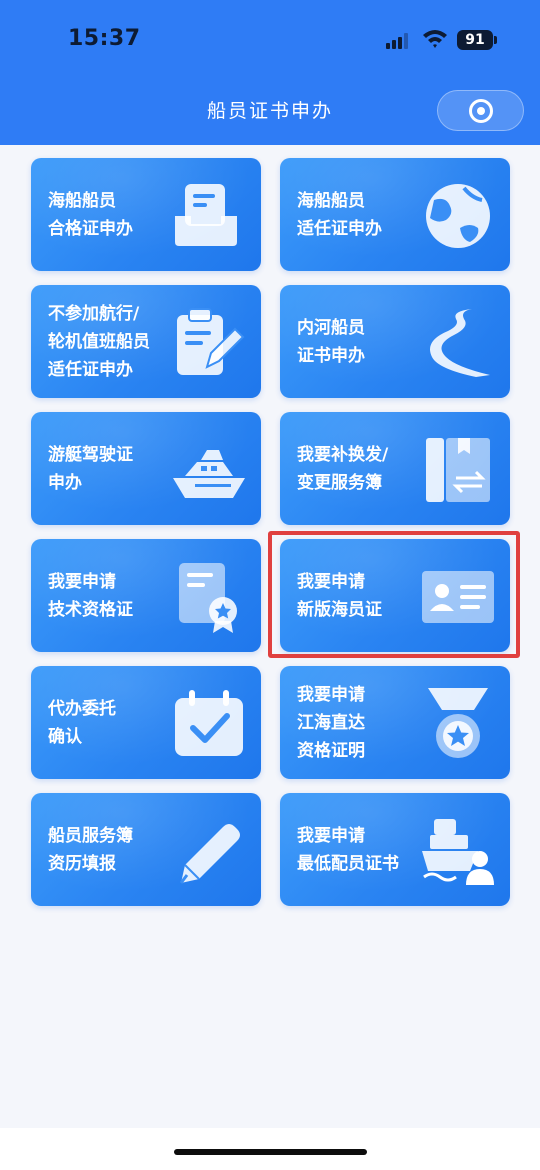  Describe the element at coordinates (118, 722) in the screenshot. I see `service-tile-label: 代办委托 确认` at that location.